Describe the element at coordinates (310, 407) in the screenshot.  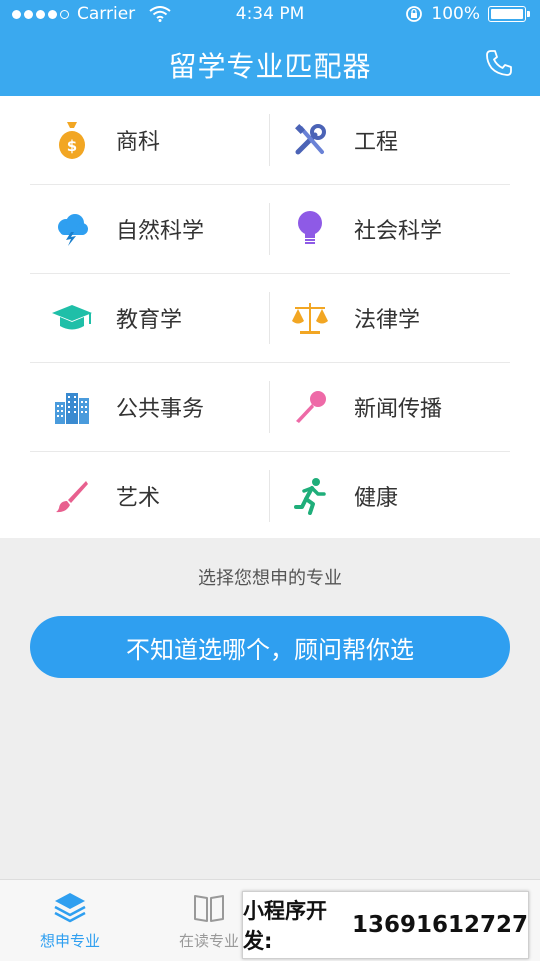
I see `microphone-icon` at that location.